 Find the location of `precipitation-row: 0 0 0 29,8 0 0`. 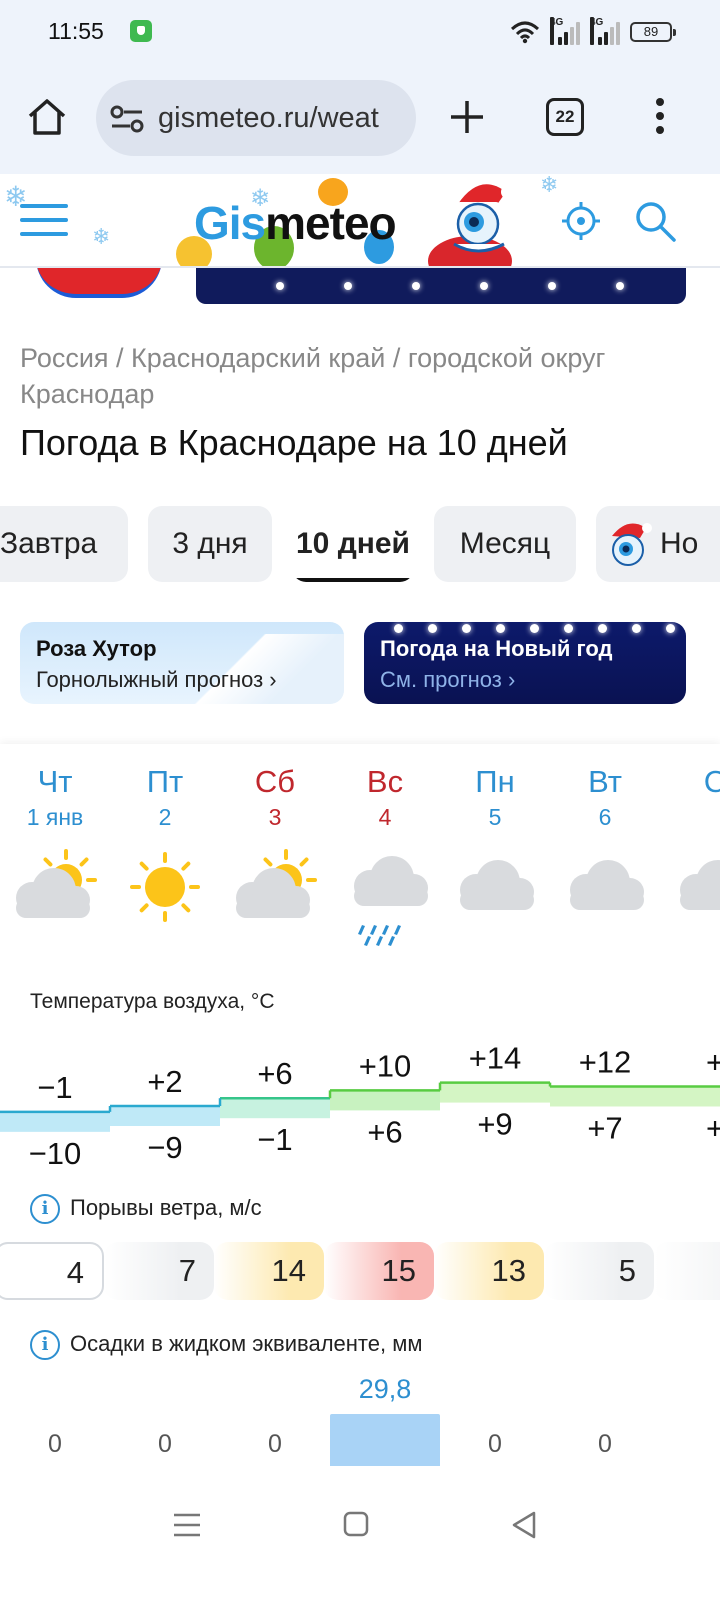

precipitation-row: 0 0 0 29,8 0 0 is located at coordinates (360, 1420).